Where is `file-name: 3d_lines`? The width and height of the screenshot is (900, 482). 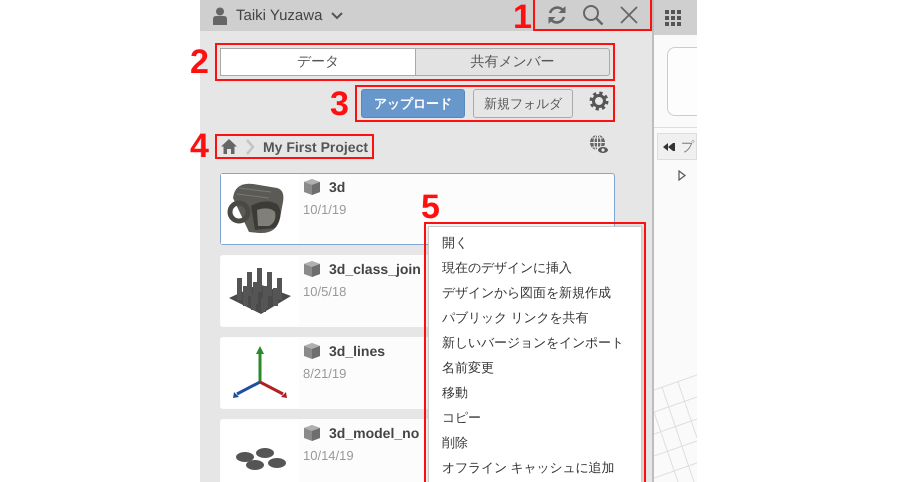
file-name: 3d_lines is located at coordinates (357, 351).